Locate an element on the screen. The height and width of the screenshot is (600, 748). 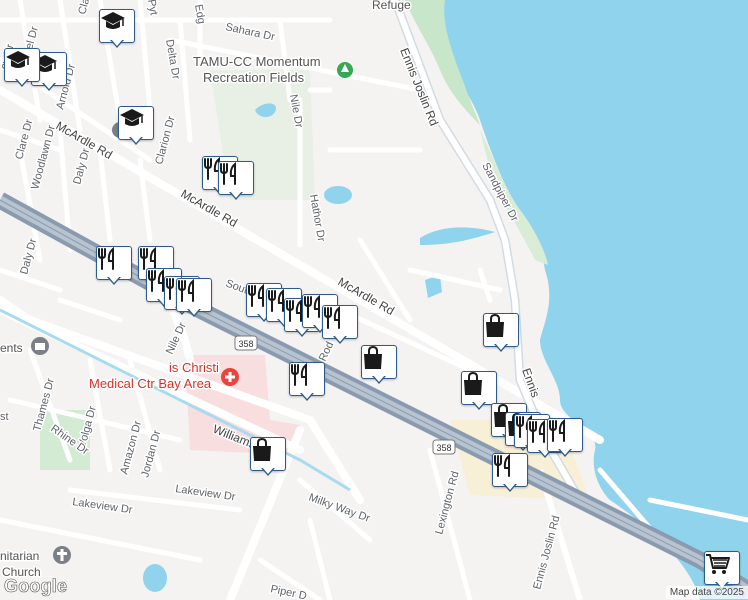
hospital-label-1: is Christi is located at coordinates (194, 367).